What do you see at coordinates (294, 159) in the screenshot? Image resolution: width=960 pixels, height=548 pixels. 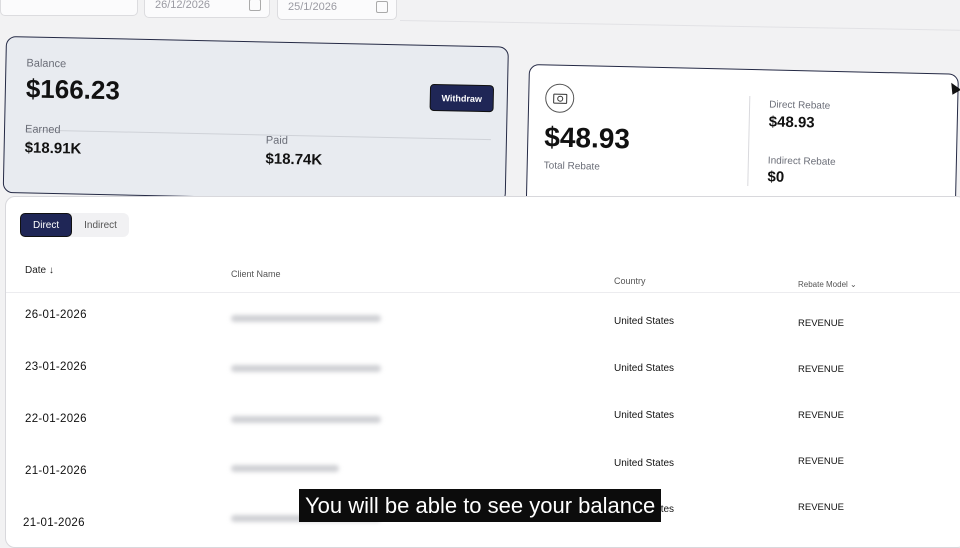 I see `paid-value: $18.74K` at bounding box center [294, 159].